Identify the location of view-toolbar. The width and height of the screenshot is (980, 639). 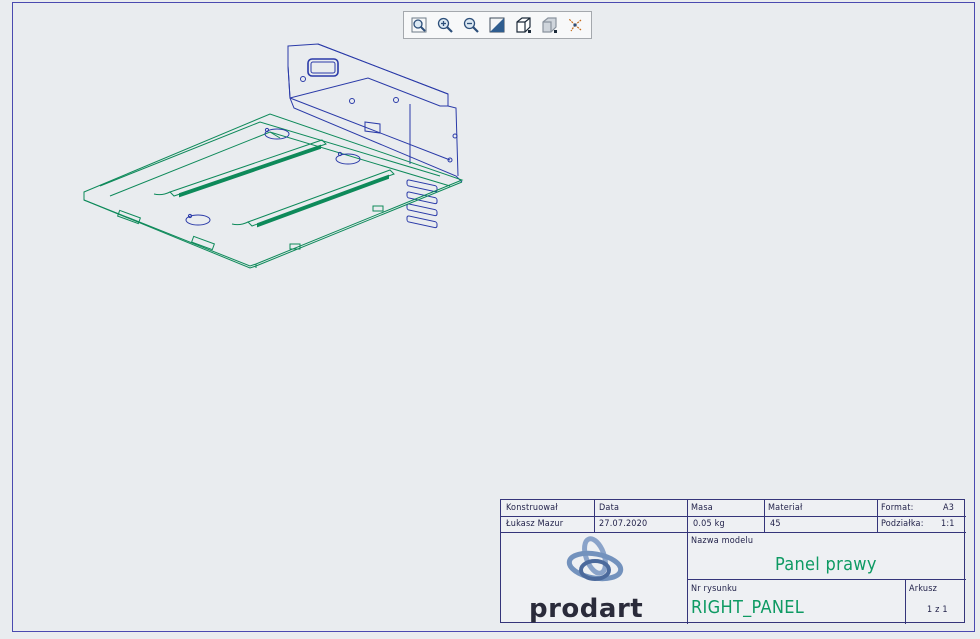
(497, 25).